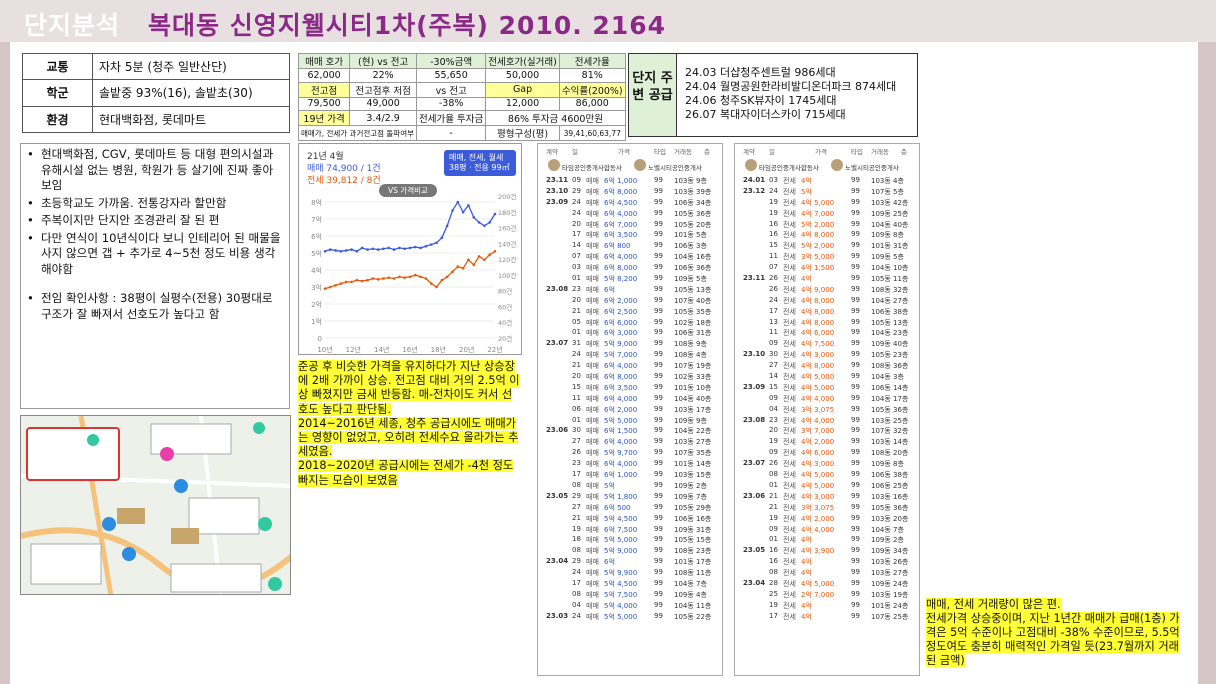 The width and height of the screenshot is (1216, 684). What do you see at coordinates (827, 300) in the screenshot?
I see `table-row: 24 전세 4억 8,000 99 104동 27층` at bounding box center [827, 300].